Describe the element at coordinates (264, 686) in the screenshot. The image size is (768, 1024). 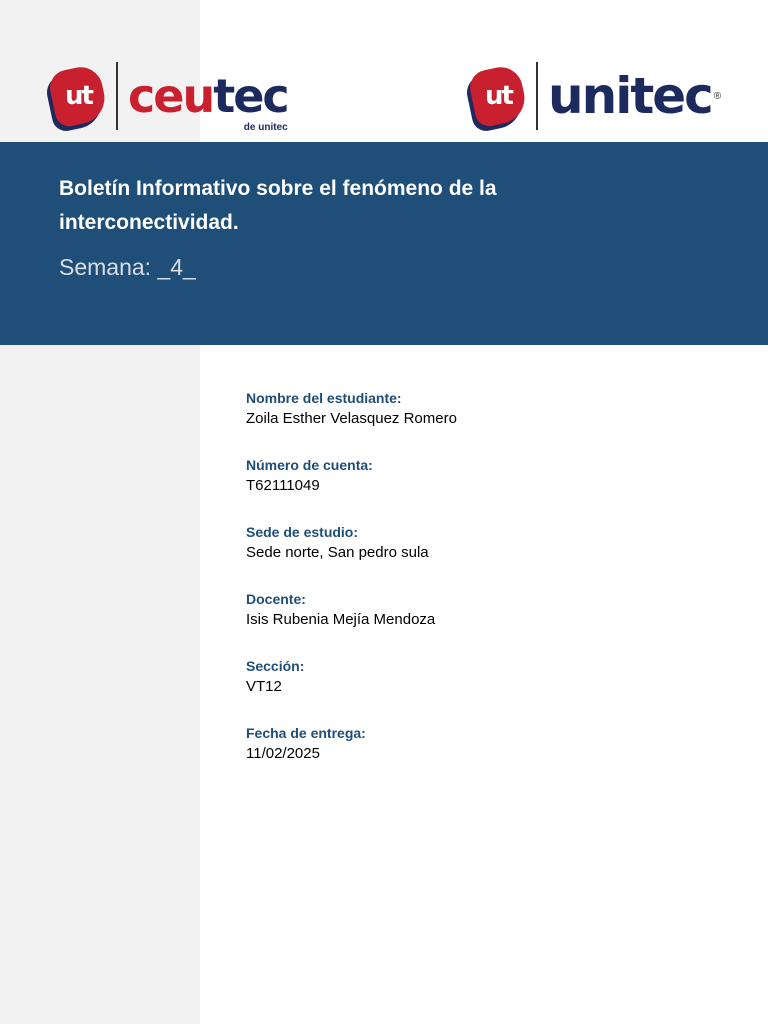
I see `field-value: VT12` at that location.